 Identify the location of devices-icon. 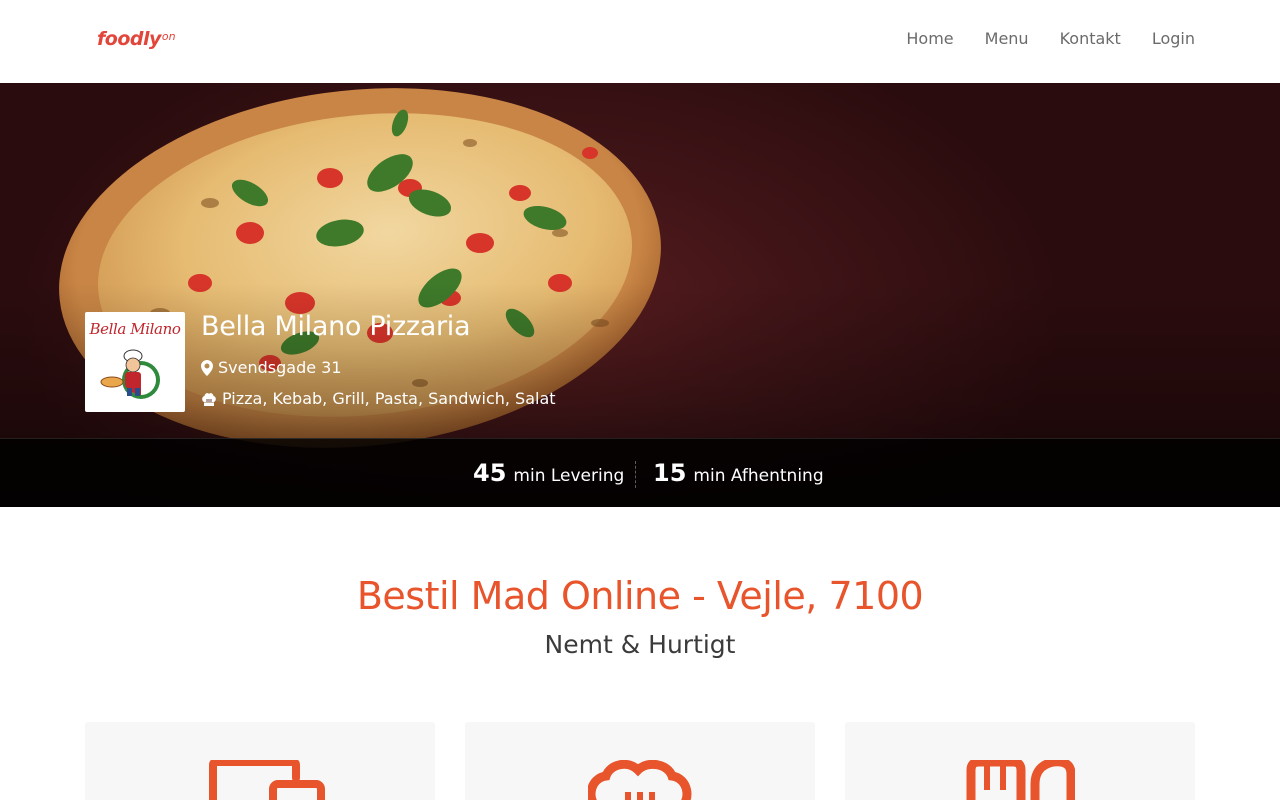
(267, 780).